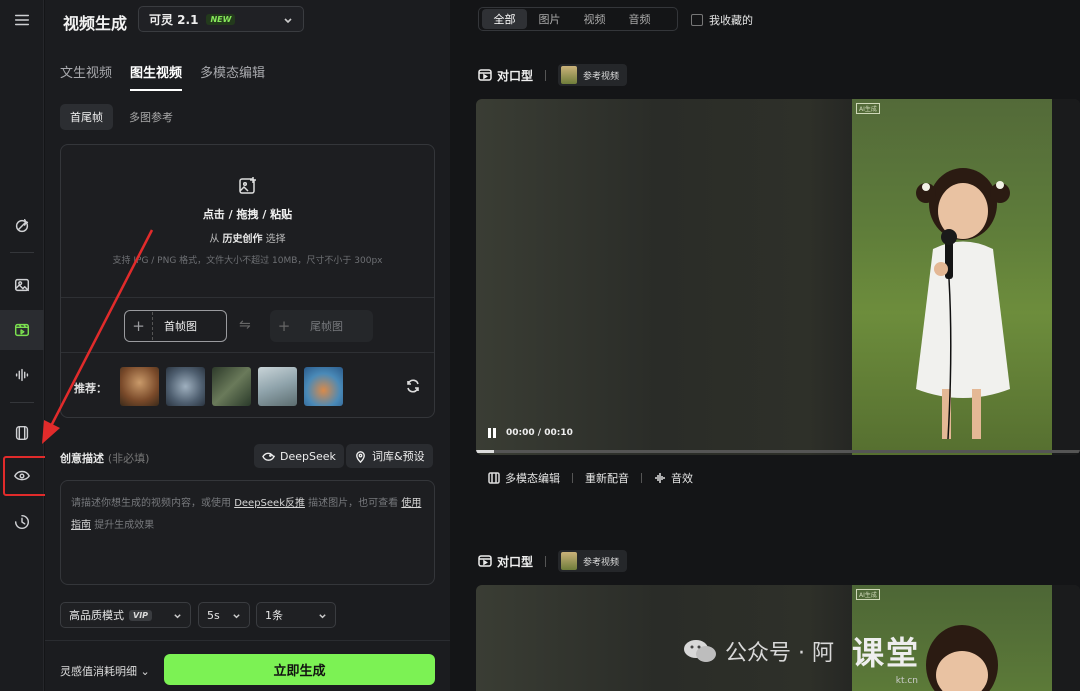  Describe the element at coordinates (236, 617) in the screenshot. I see `chevron-down-icon` at that location.